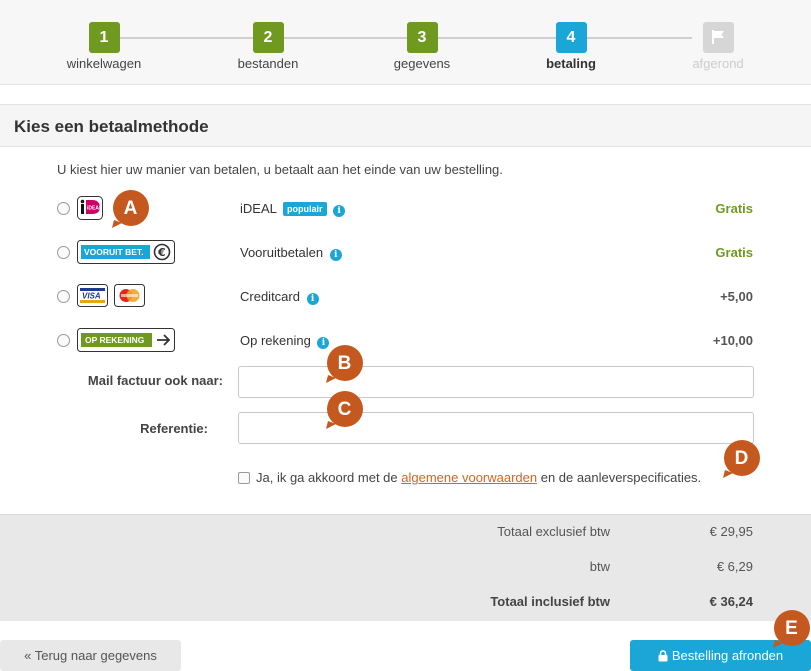 The height and width of the screenshot is (671, 811). I want to click on marker-c: C, so click(344, 410).